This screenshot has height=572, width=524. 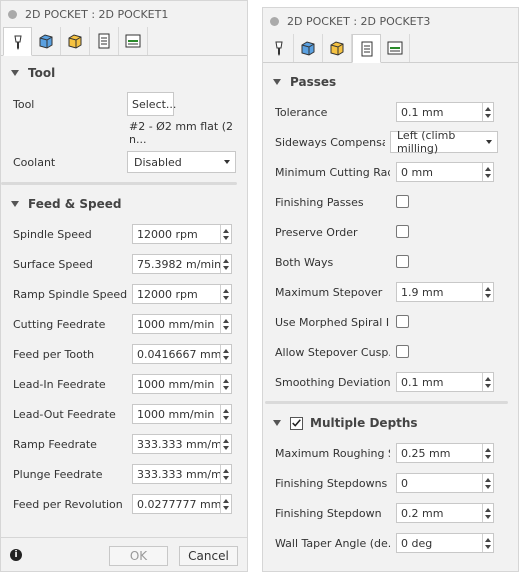 What do you see at coordinates (445, 382) in the screenshot?
I see `smoothing-input: 0.1 mm` at bounding box center [445, 382].